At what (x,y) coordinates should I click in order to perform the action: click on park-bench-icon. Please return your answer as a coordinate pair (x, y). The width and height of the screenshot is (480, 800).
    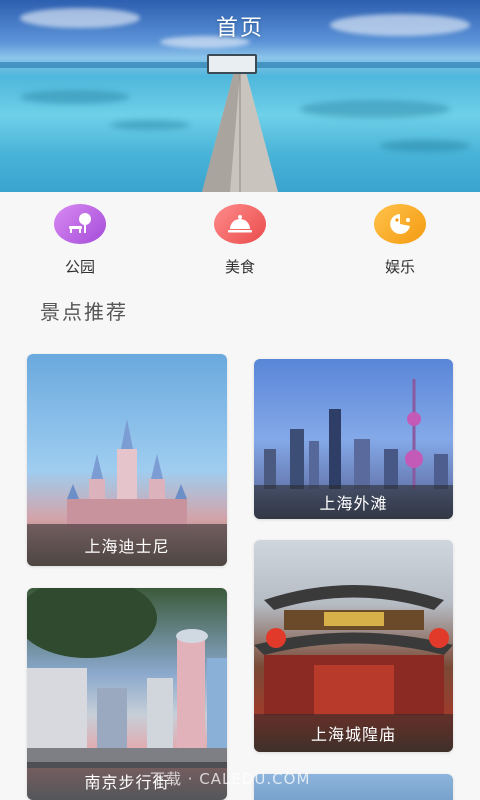
    Looking at the image, I should click on (80, 224).